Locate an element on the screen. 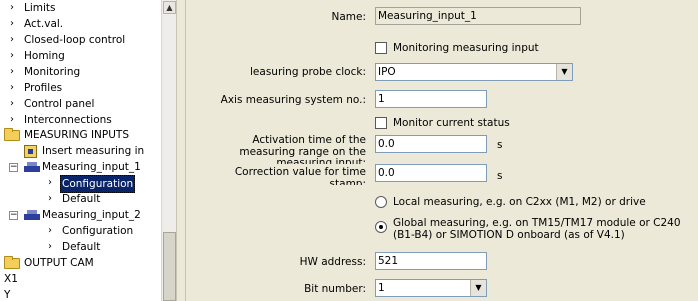 The image size is (698, 301). bit-number-value: 1 is located at coordinates (381, 288).